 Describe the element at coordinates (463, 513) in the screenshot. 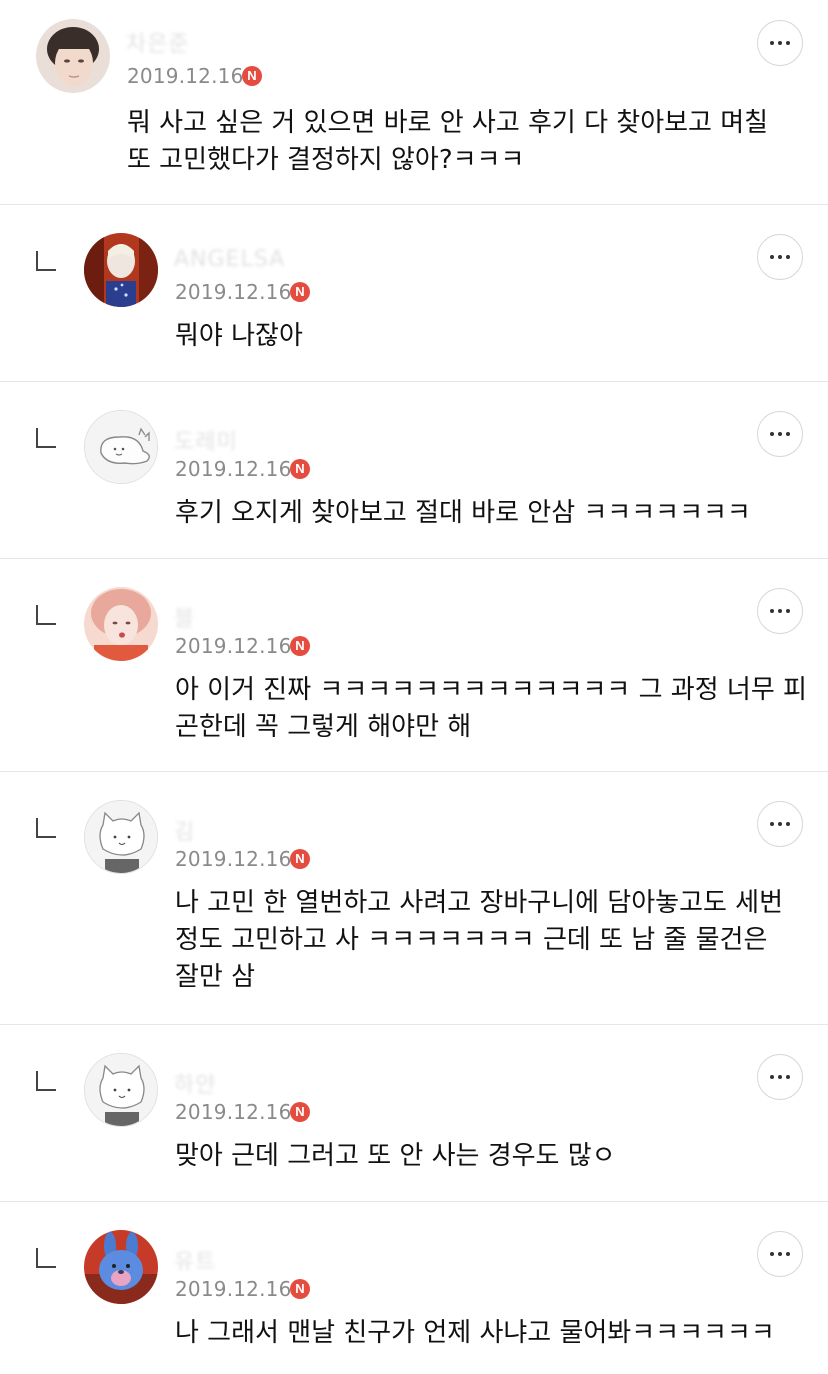

I see `comment-text: 후기 오지게 찾아보고 절대 바로 안삼 ㅋㅋㅋㅋㅋㅋㅋ` at that location.